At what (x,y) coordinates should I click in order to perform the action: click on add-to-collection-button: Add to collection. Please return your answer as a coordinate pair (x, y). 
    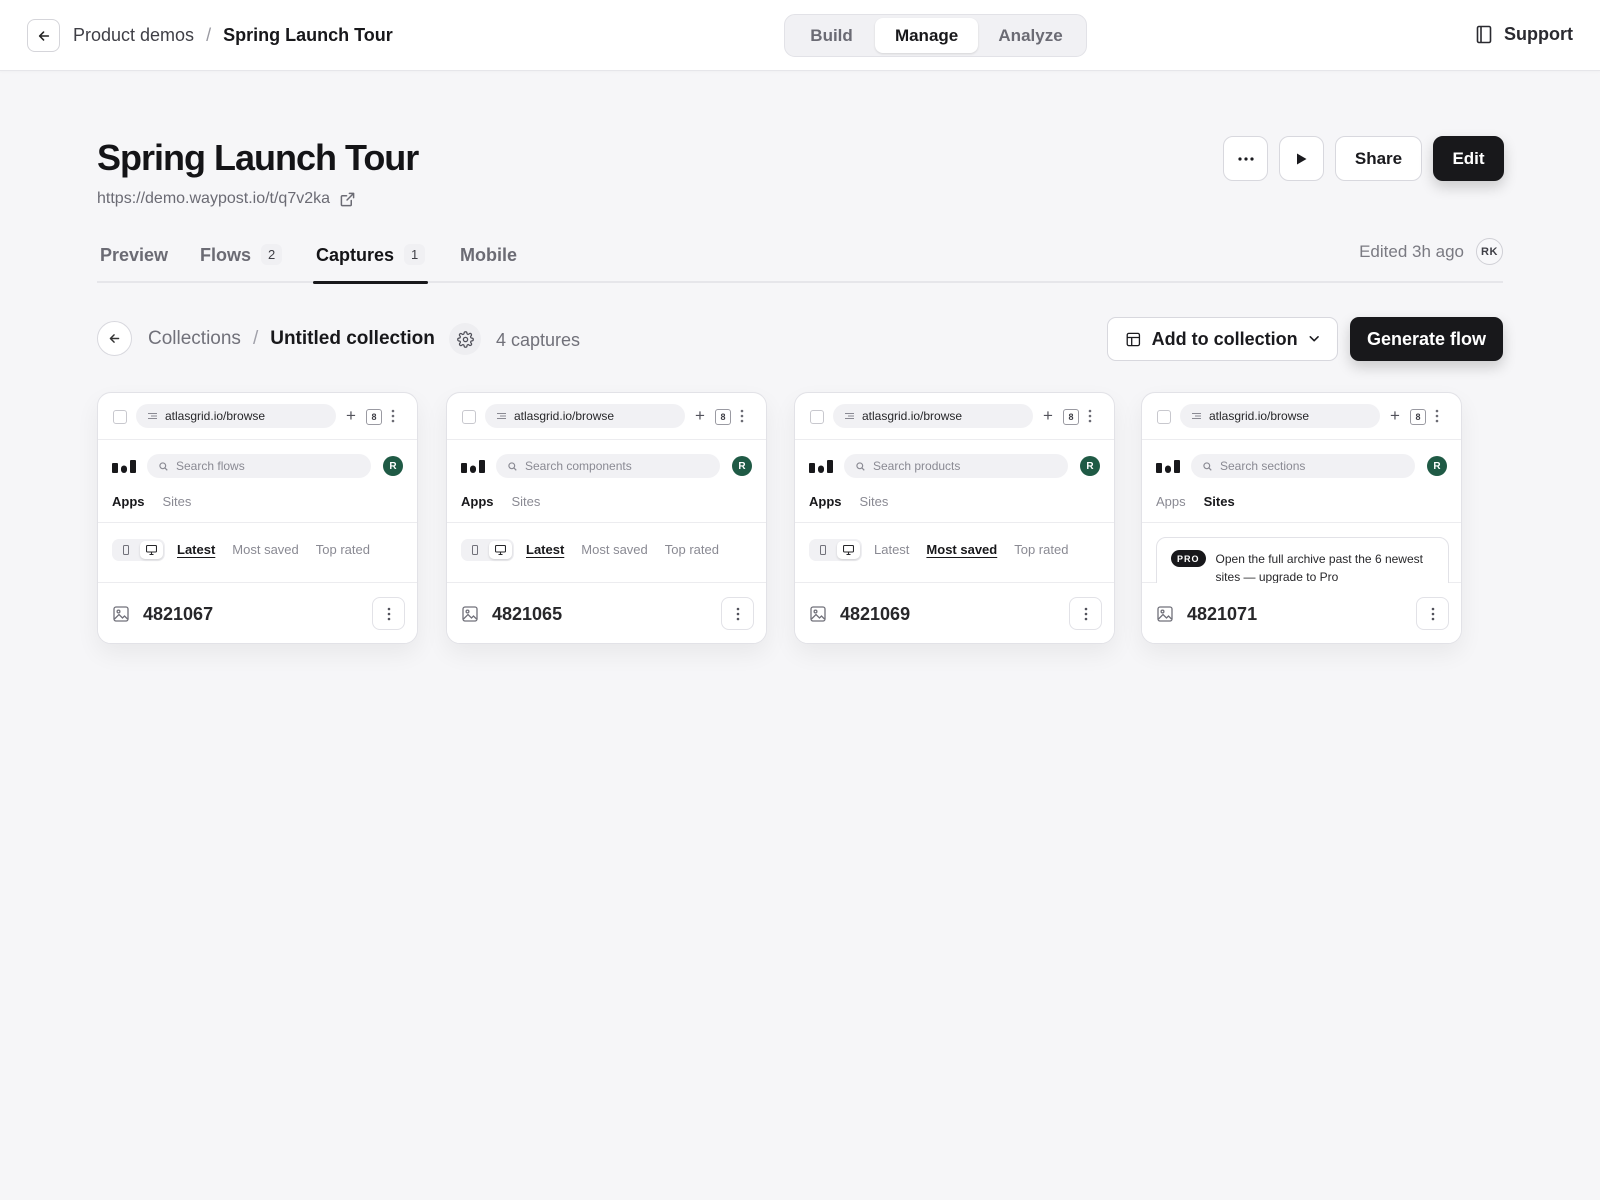
    Looking at the image, I should click on (1222, 339).